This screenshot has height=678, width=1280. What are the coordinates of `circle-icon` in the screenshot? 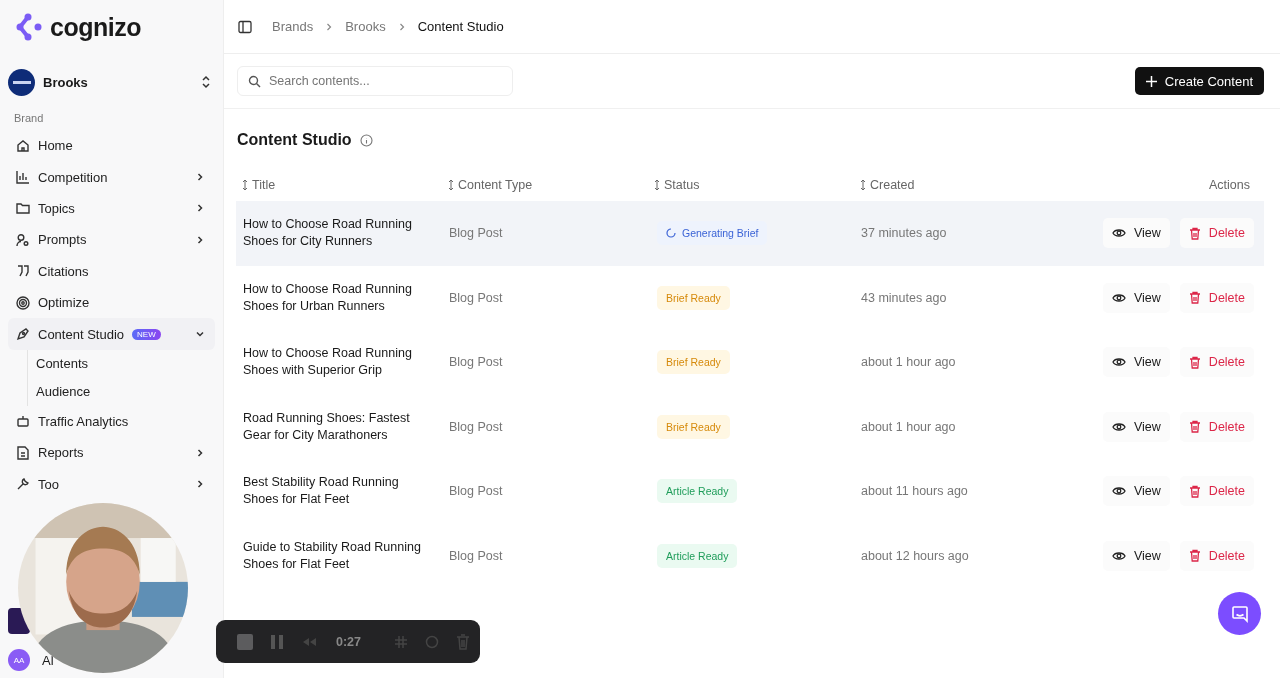 It's located at (432, 641).